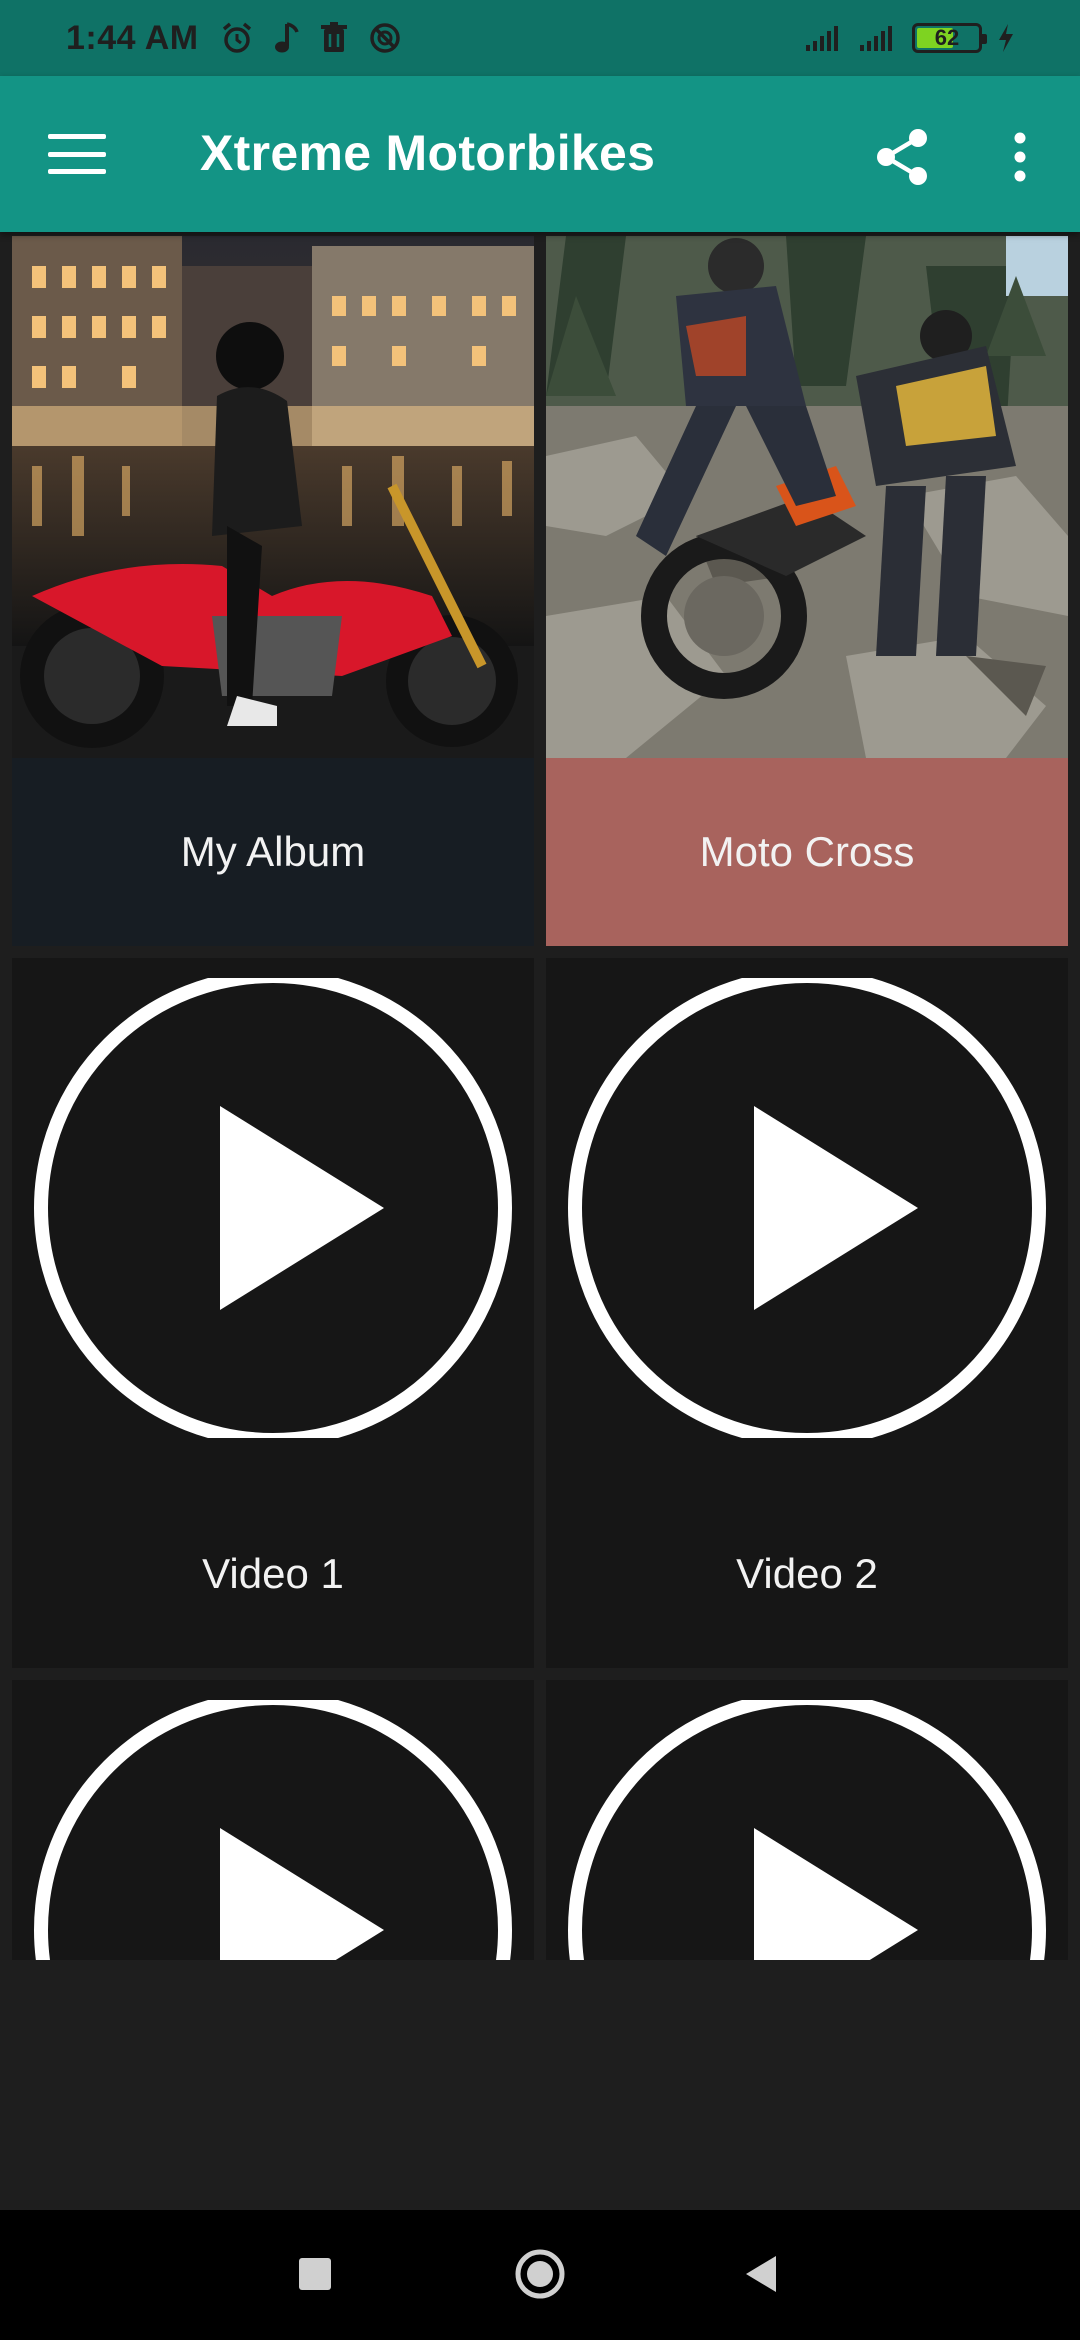 This screenshot has height=2340, width=1080. What do you see at coordinates (286, 37) in the screenshot?
I see `music-note-icon` at bounding box center [286, 37].